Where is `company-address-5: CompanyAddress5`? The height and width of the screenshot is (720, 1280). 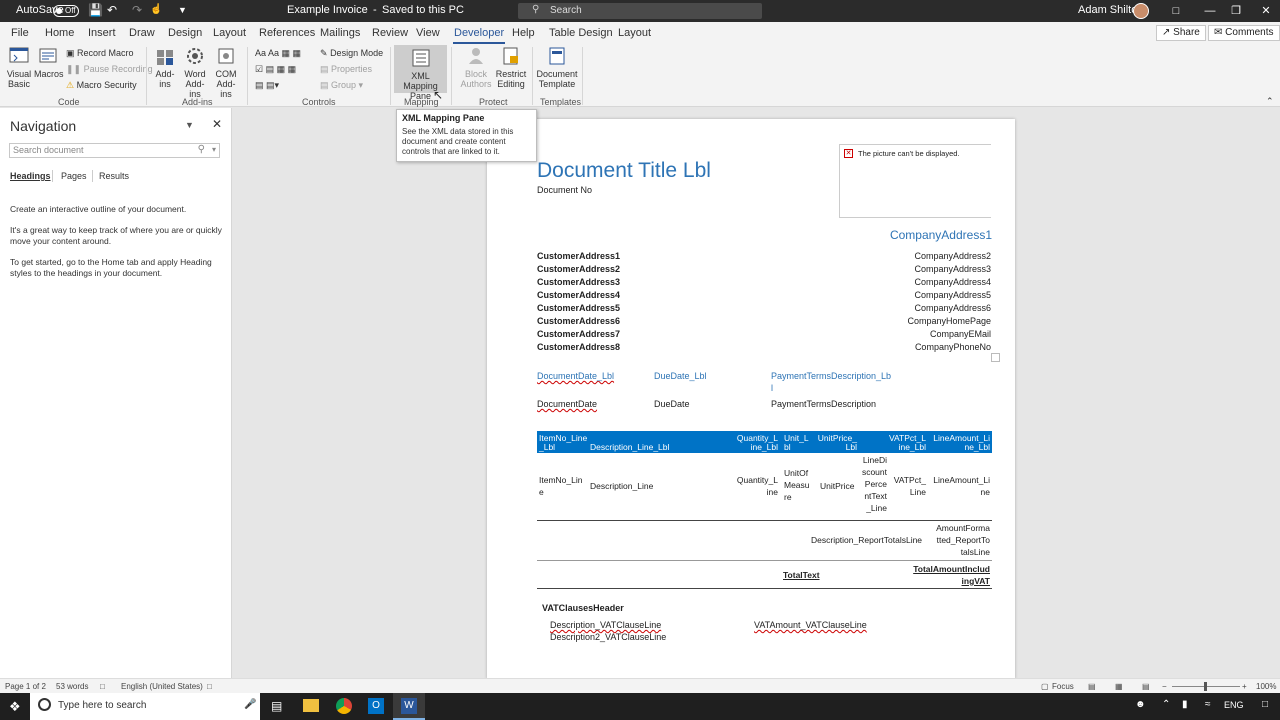
company-address-5: CompanyAddress5 is located at coordinates (952, 295).